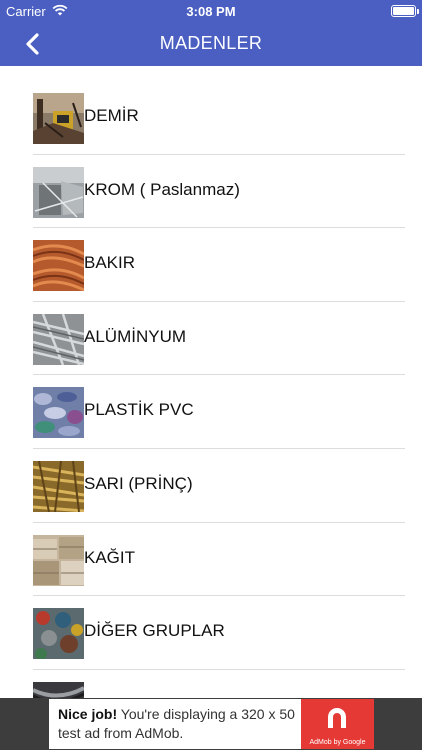 This screenshot has height=750, width=422. Describe the element at coordinates (139, 410) in the screenshot. I see `list-item-label: PLASTİK PVC` at that location.